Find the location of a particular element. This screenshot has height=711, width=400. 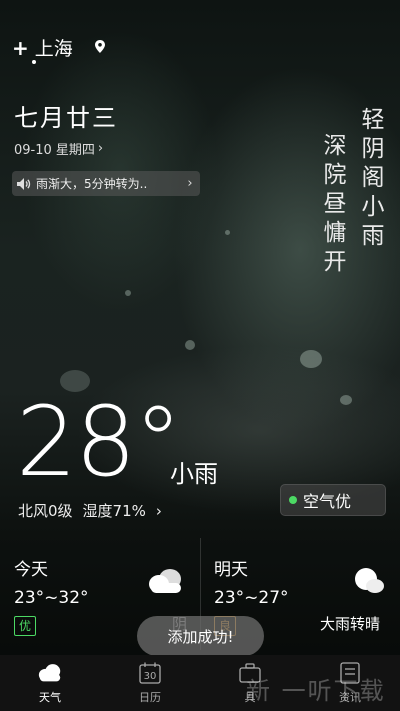

location-pin-icon is located at coordinates (100, 46).